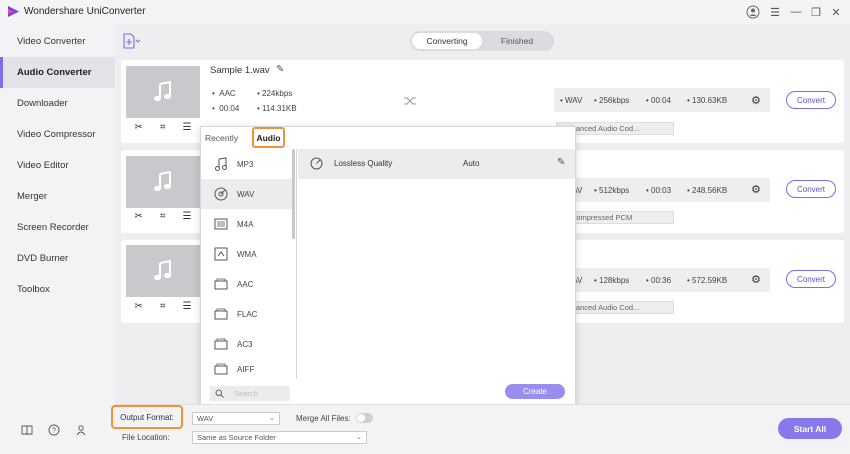 This screenshot has height=454, width=850. What do you see at coordinates (57, 165) in the screenshot?
I see `sidebar-item-video-editor: Video Editor` at bounding box center [57, 165].